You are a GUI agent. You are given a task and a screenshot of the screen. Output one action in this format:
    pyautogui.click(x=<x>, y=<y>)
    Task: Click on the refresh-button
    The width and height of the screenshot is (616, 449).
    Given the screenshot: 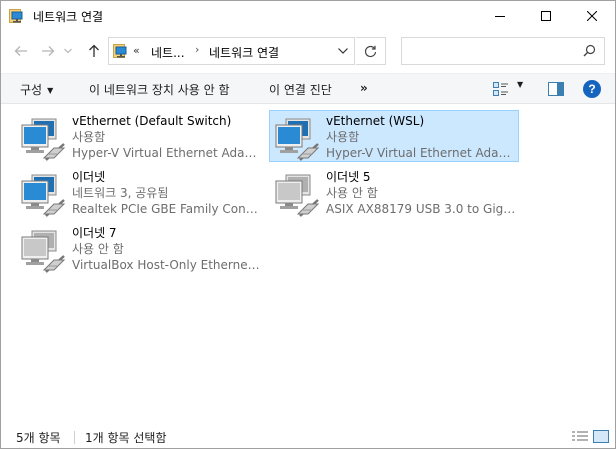 What is the action you would take?
    pyautogui.click(x=371, y=51)
    